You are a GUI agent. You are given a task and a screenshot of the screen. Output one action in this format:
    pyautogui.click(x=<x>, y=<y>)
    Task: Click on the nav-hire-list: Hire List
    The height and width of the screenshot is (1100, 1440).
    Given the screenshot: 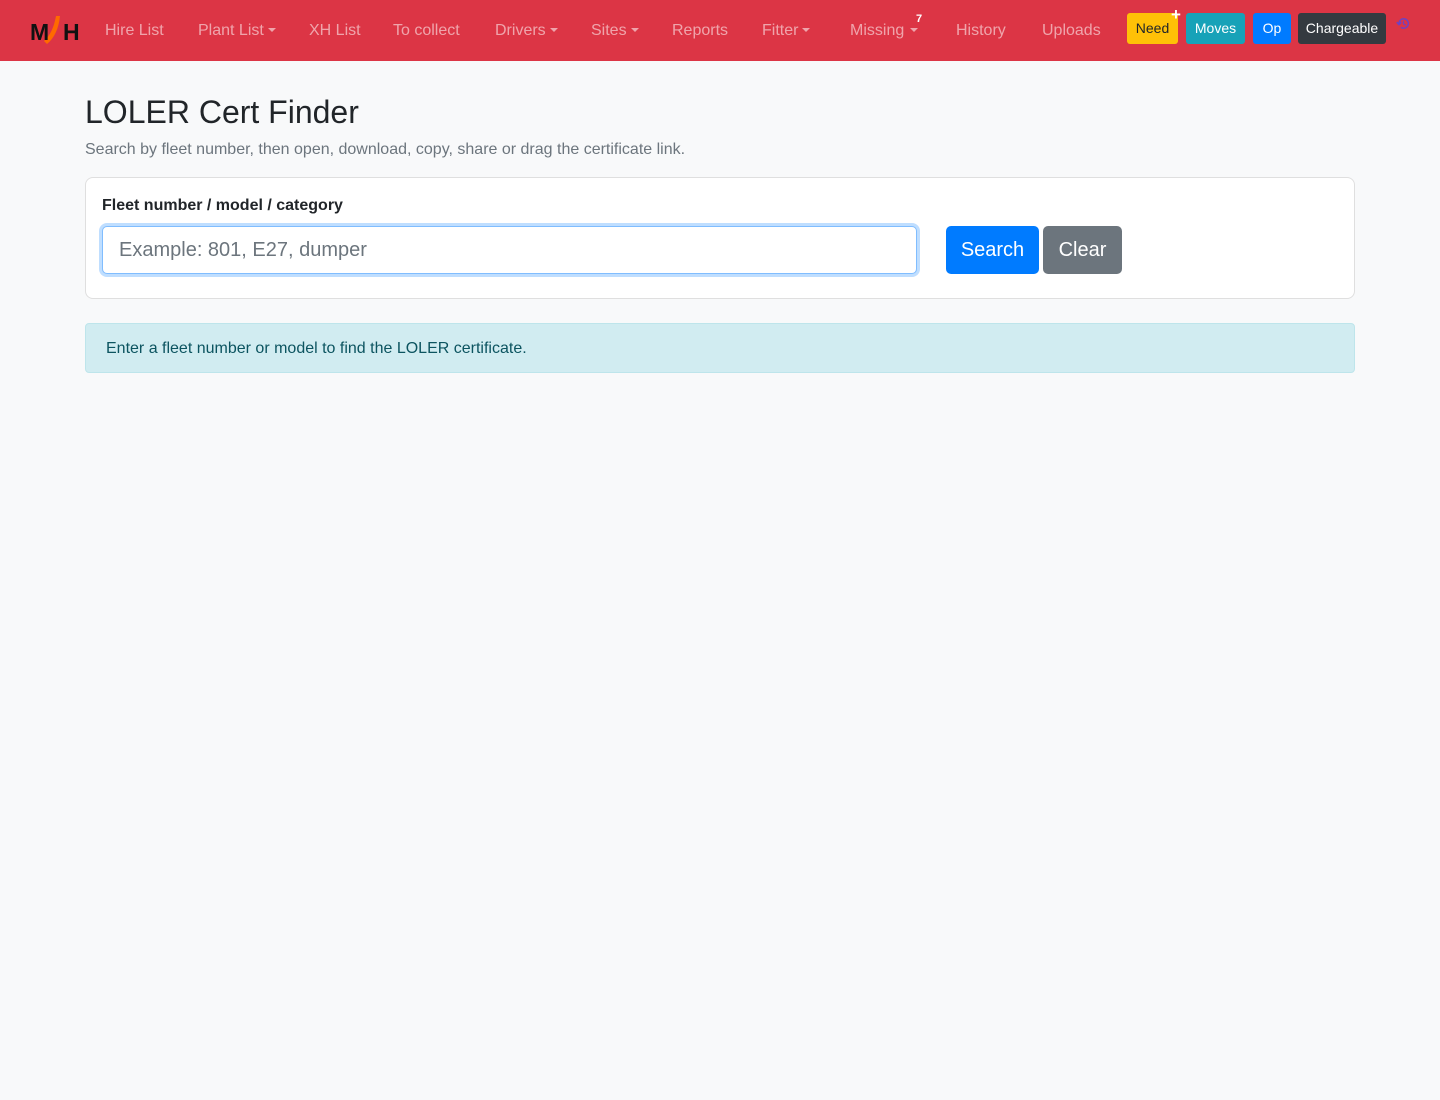 What is the action you would take?
    pyautogui.click(x=134, y=30)
    